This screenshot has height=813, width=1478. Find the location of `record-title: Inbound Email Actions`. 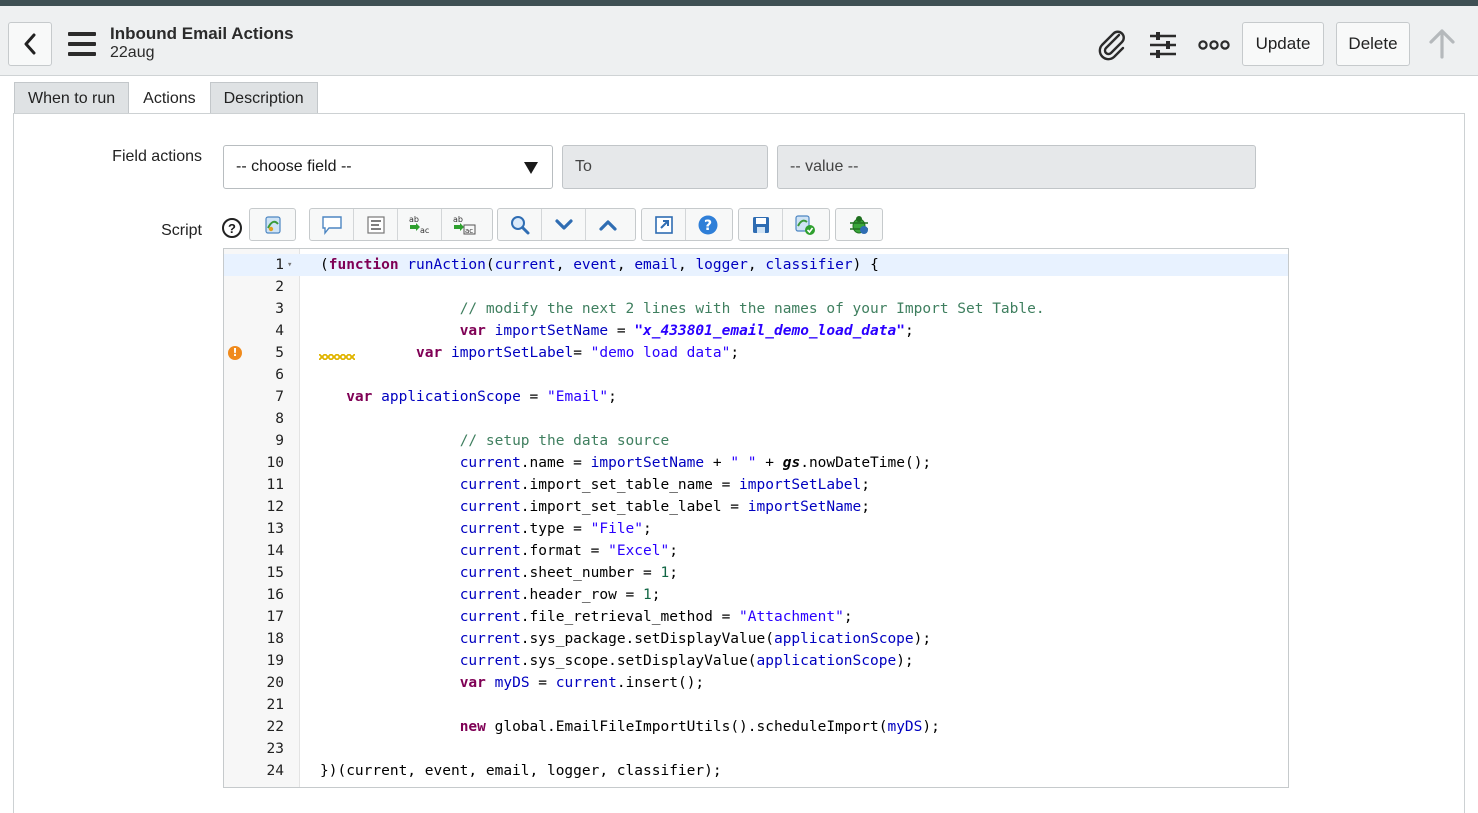

record-title: Inbound Email Actions is located at coordinates (202, 33).